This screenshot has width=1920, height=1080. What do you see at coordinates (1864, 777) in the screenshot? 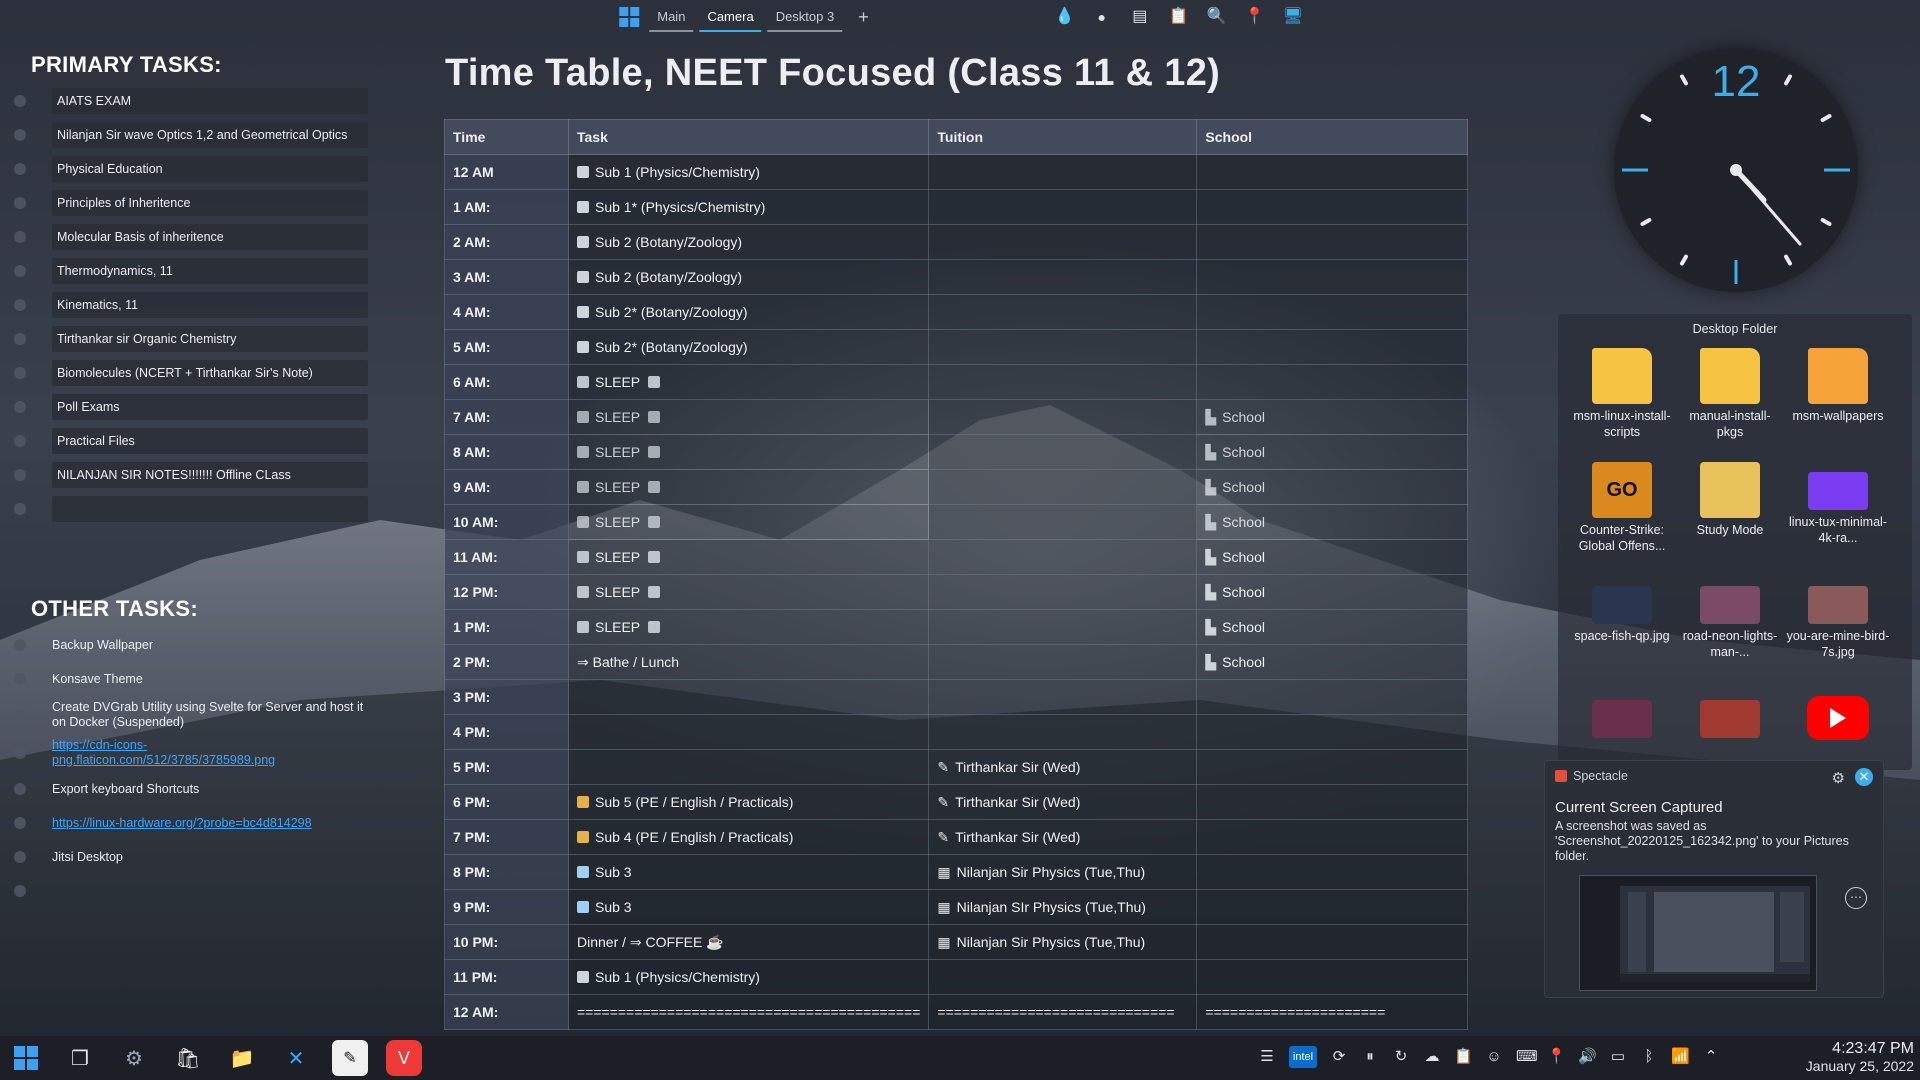
I see `close-icon: ✕` at bounding box center [1864, 777].